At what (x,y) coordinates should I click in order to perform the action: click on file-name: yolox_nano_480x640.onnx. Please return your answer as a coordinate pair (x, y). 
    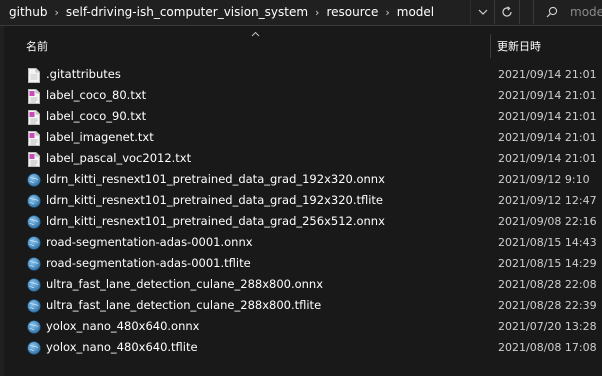
    Looking at the image, I should click on (122, 326).